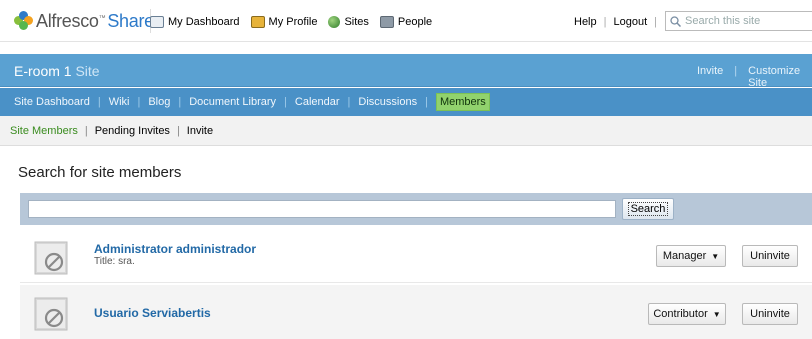  Describe the element at coordinates (387, 102) in the screenshot. I see `tab-discussions: Discussions` at that location.